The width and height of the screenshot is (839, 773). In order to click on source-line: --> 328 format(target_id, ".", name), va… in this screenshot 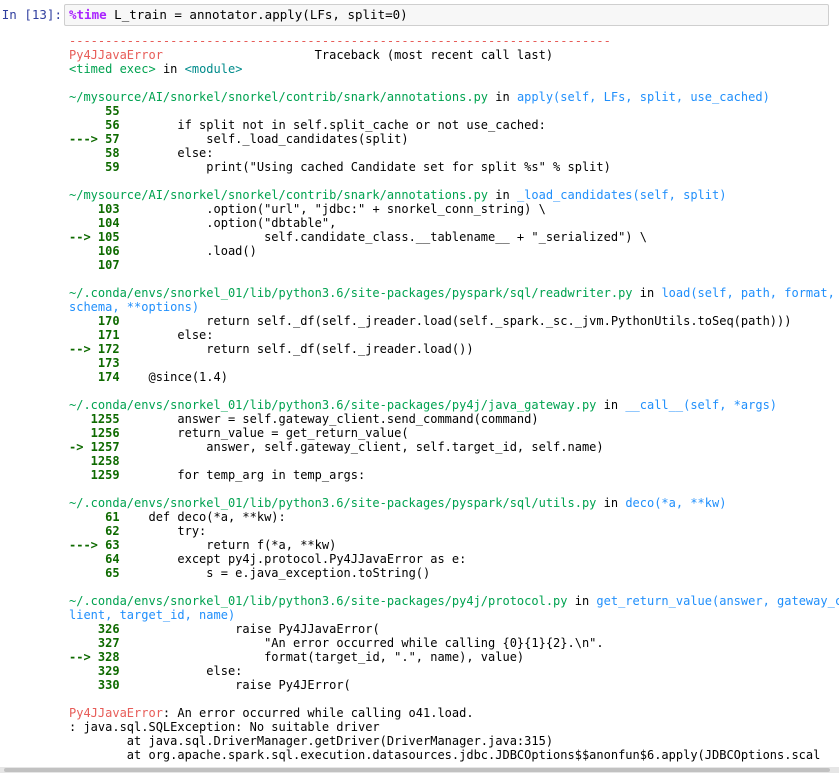, I will do `click(454, 657)`.